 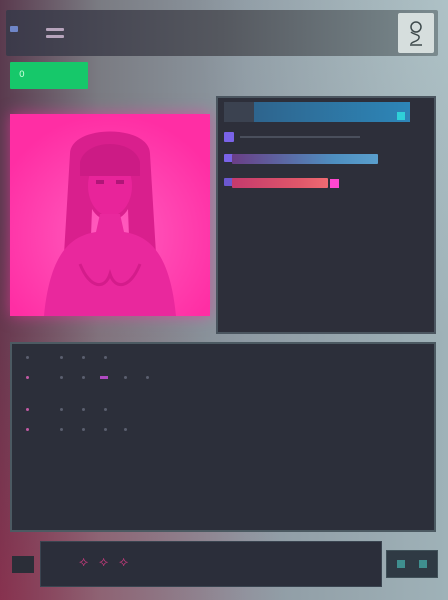 I want to click on row-text-line, so click(x=300, y=137).